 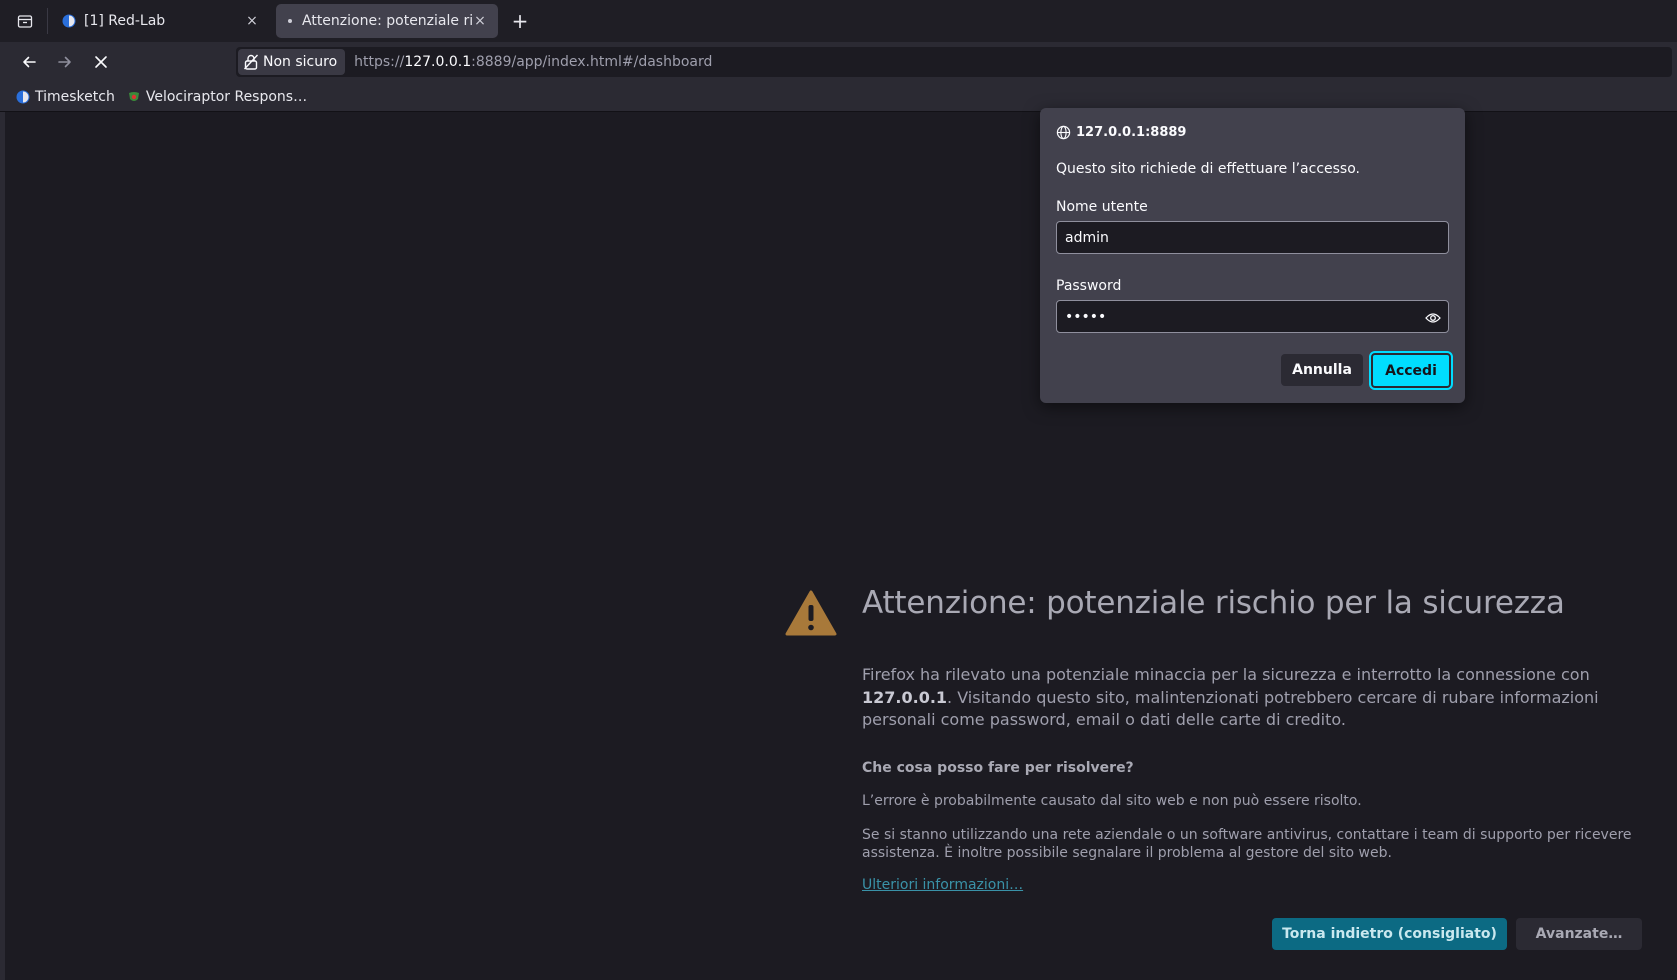 What do you see at coordinates (29, 62) in the screenshot?
I see `back-arrow-icon` at bounding box center [29, 62].